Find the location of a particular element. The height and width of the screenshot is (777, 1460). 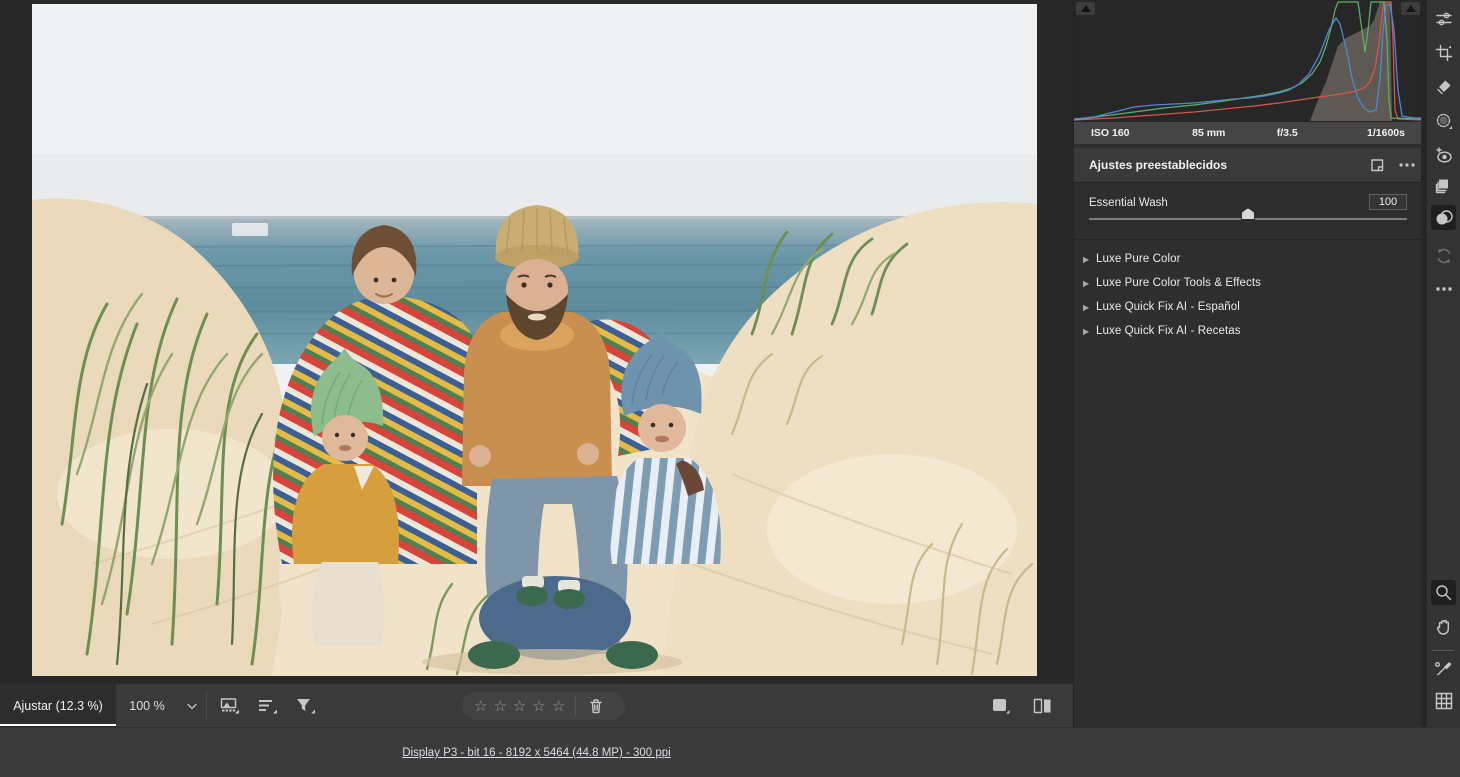

grid-icon is located at coordinates (1443, 700).